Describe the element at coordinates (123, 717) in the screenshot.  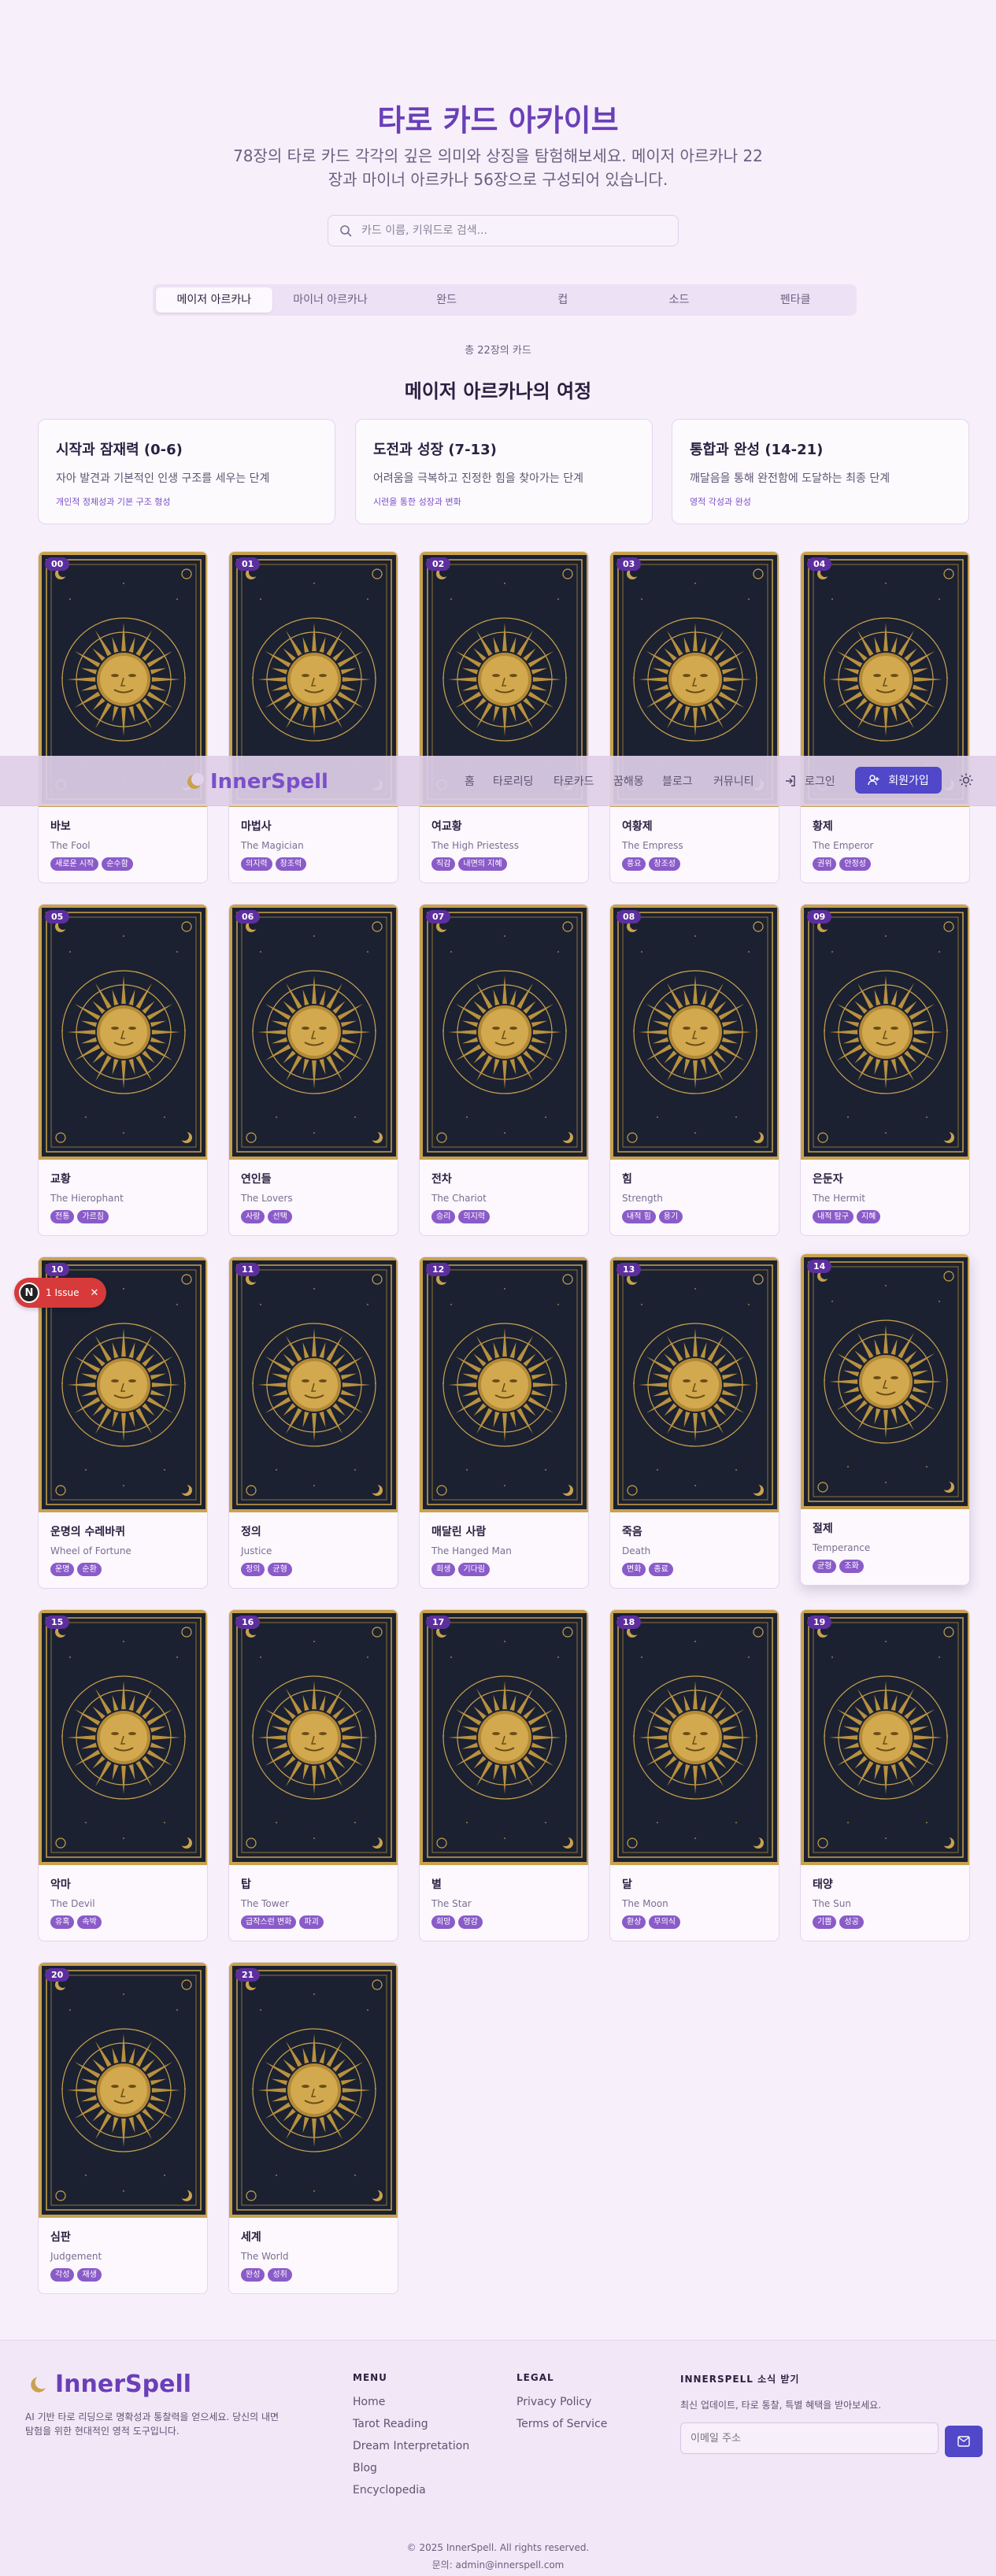
I see `tarot-card: 00 바보 The Fool 새로운 시작 순수함` at that location.